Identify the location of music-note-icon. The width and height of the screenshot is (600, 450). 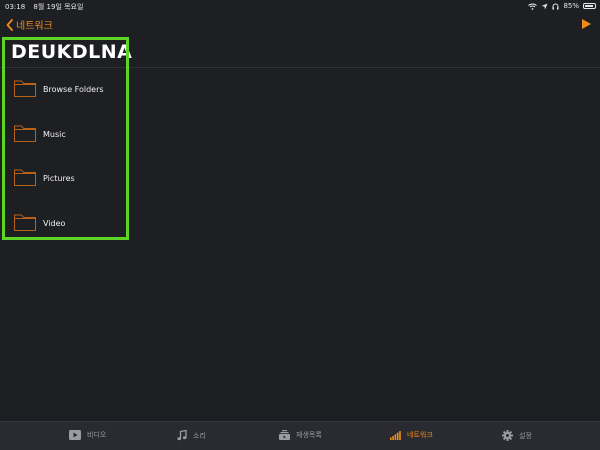
(182, 435).